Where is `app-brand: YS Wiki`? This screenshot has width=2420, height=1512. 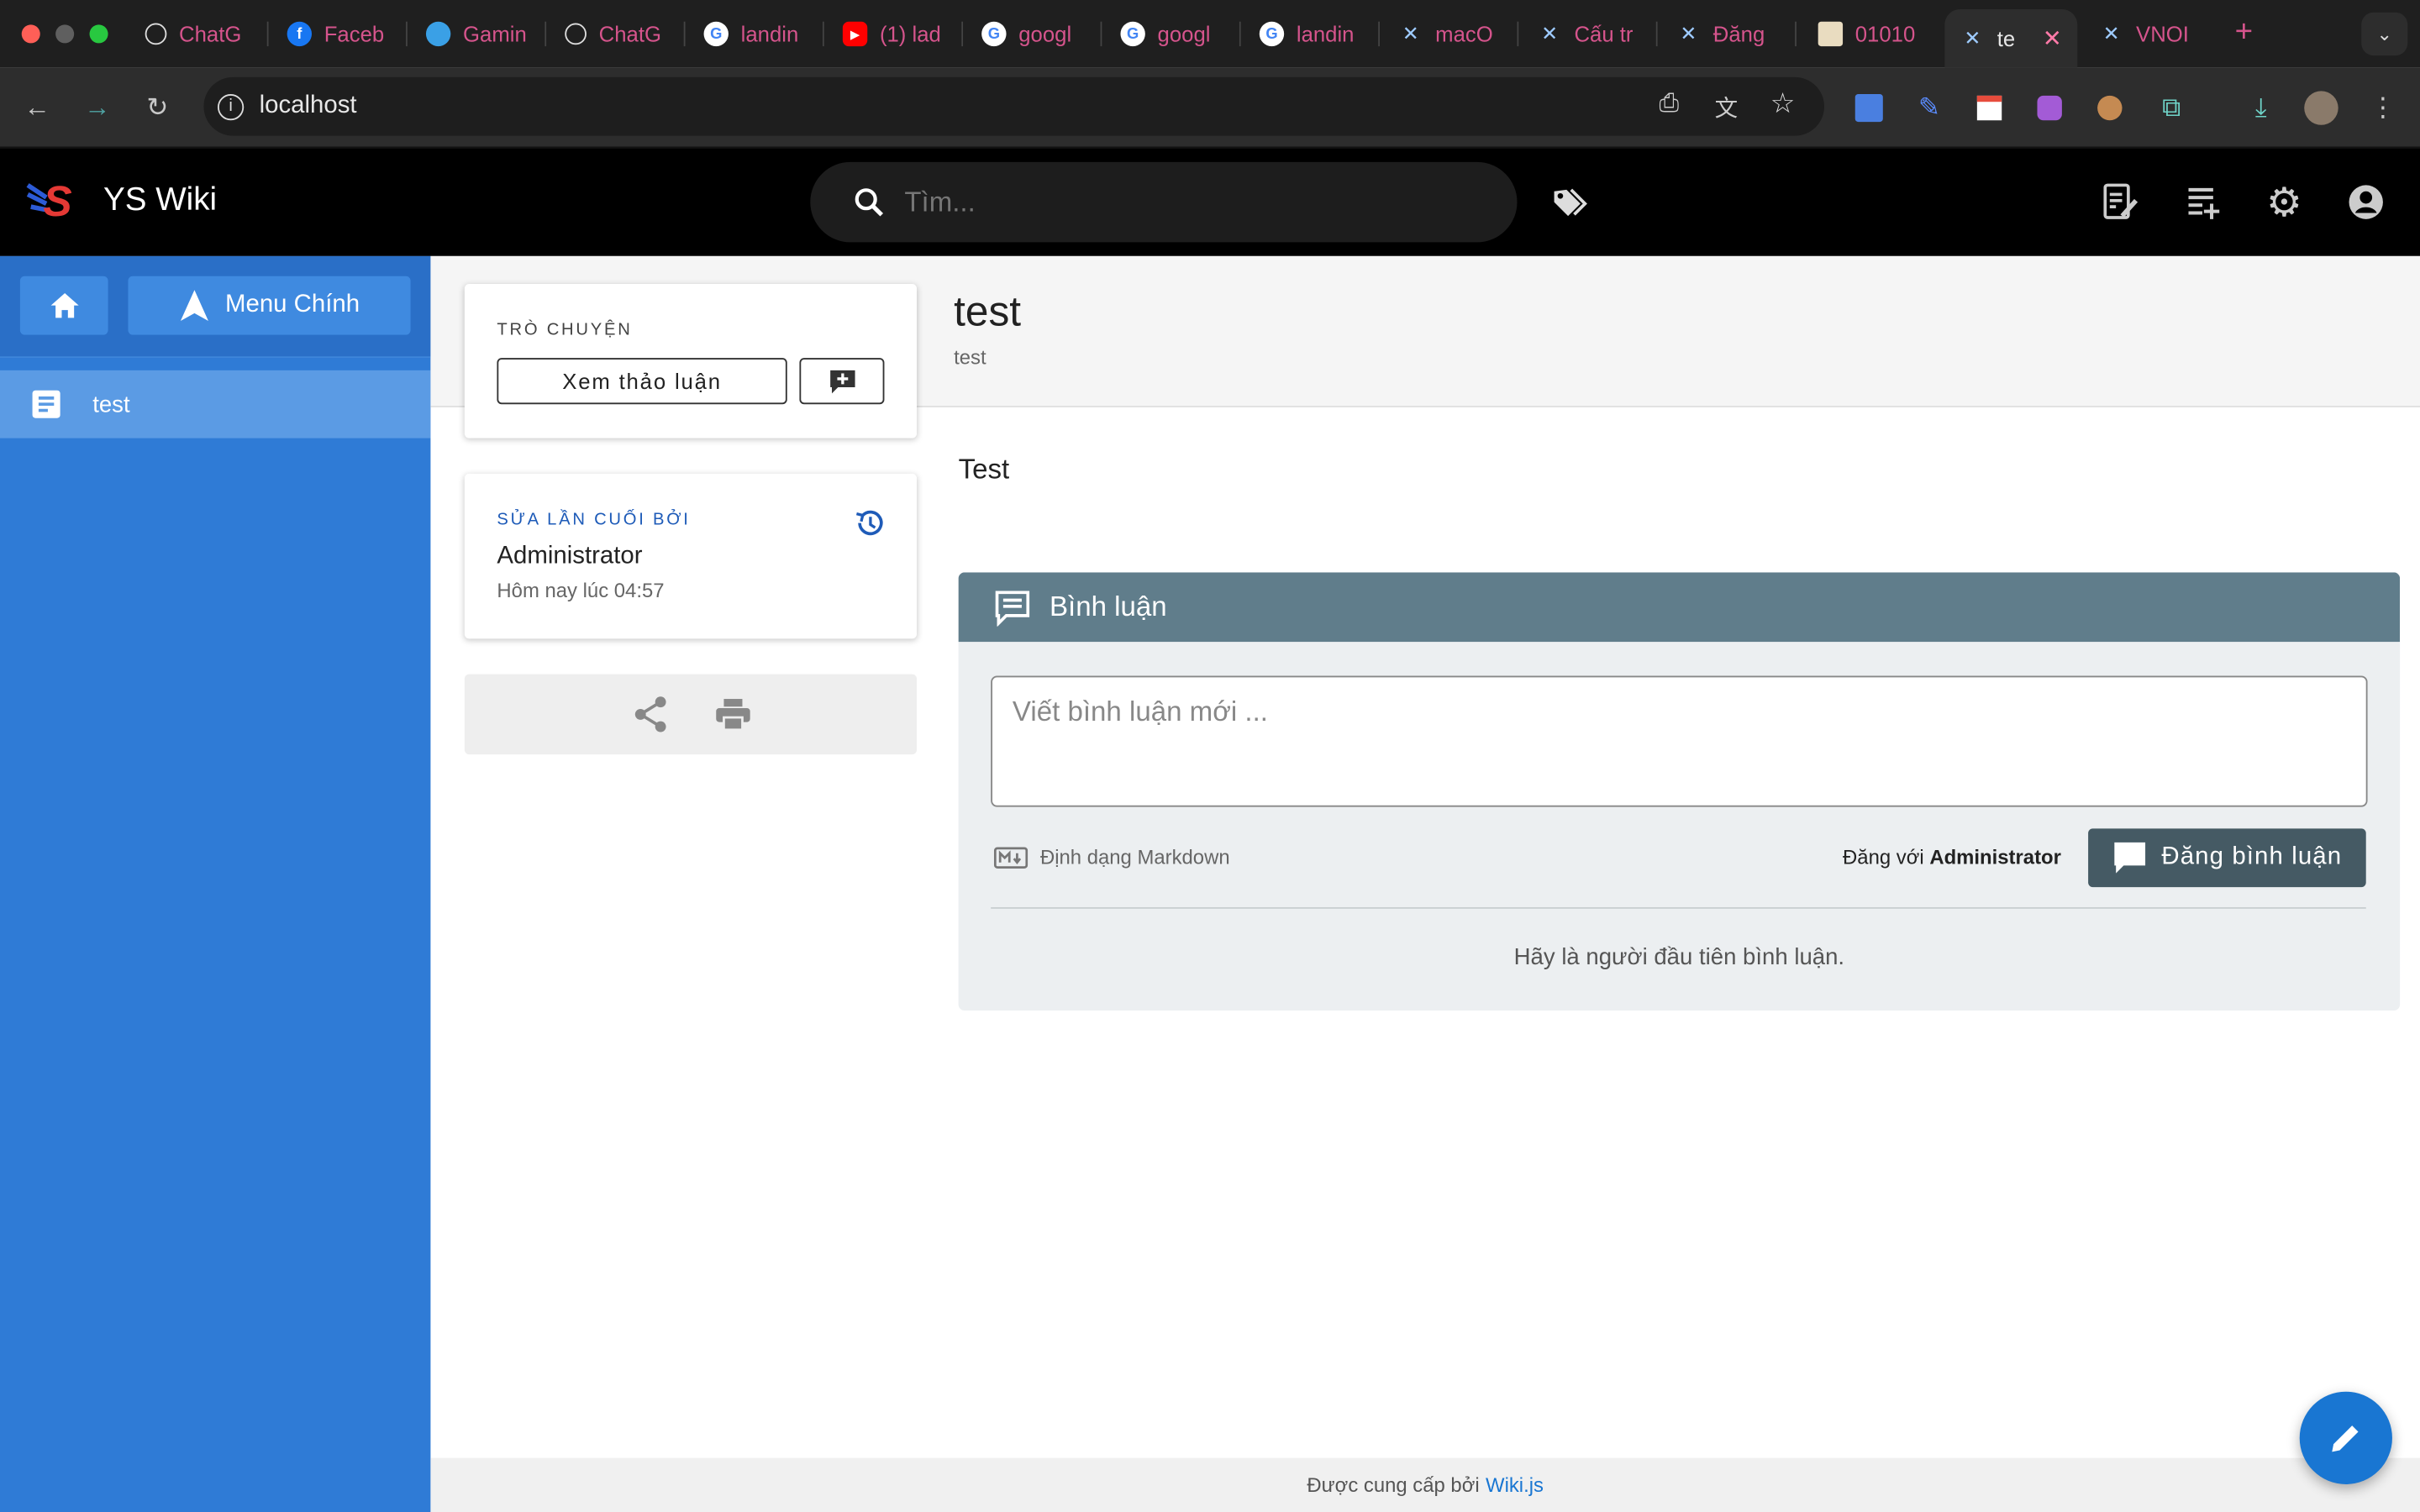
app-brand: YS Wiki is located at coordinates (160, 200).